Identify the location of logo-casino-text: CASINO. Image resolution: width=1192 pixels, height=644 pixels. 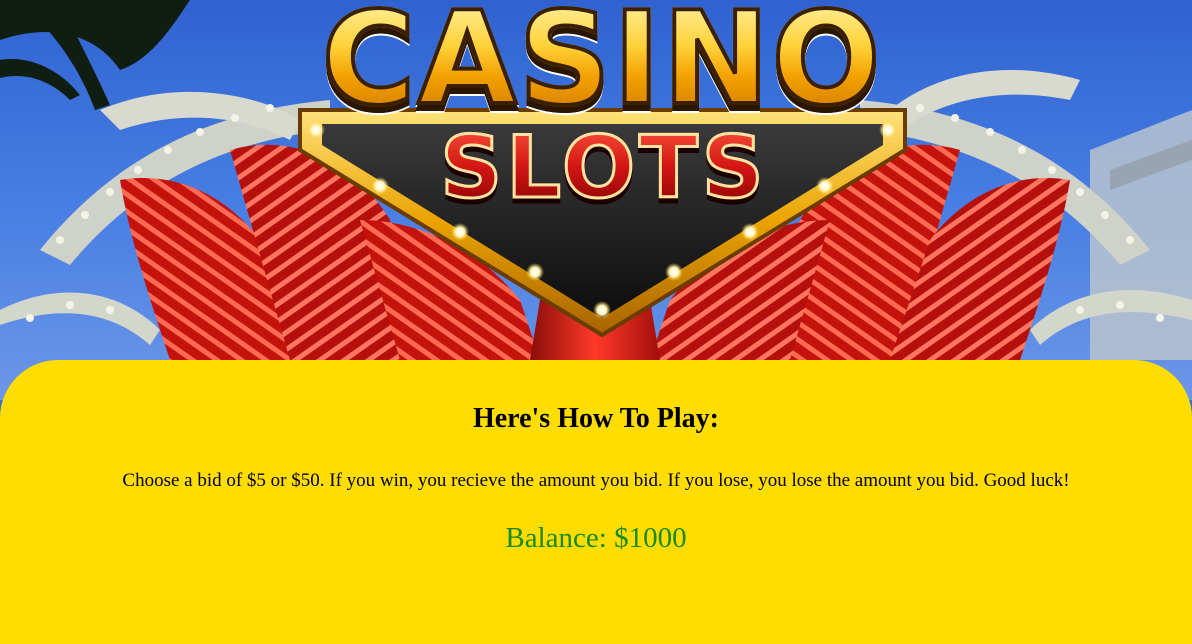
(602, 66).